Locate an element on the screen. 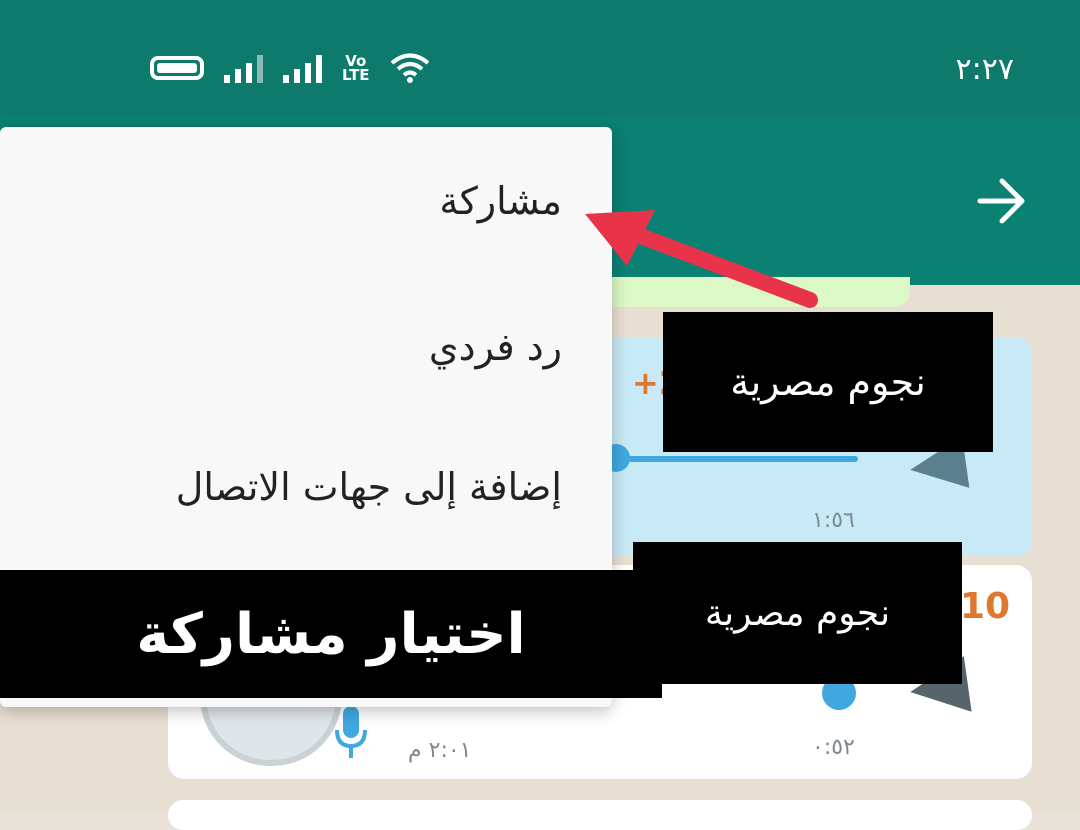 The width and height of the screenshot is (1080, 830). menu-item-add-to-contacts: إضافة إلى جهات الاتصال is located at coordinates (369, 487).